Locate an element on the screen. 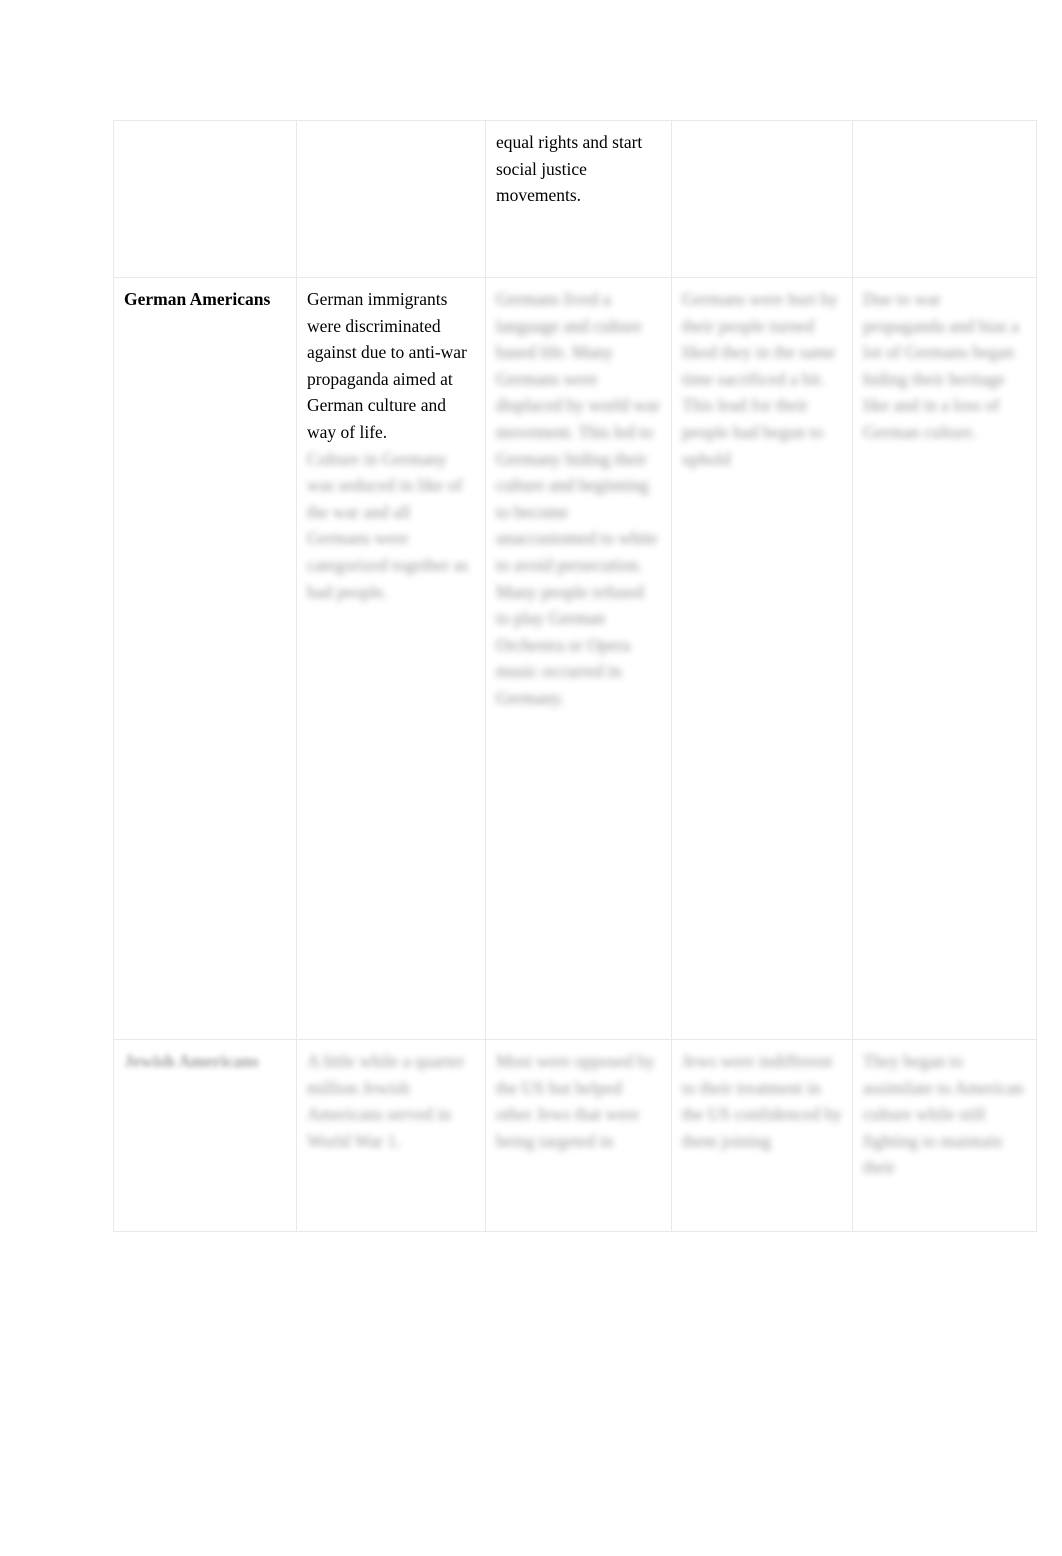 This screenshot has height=1556, width=1062. table-cell-r1c5 is located at coordinates (944, 199).